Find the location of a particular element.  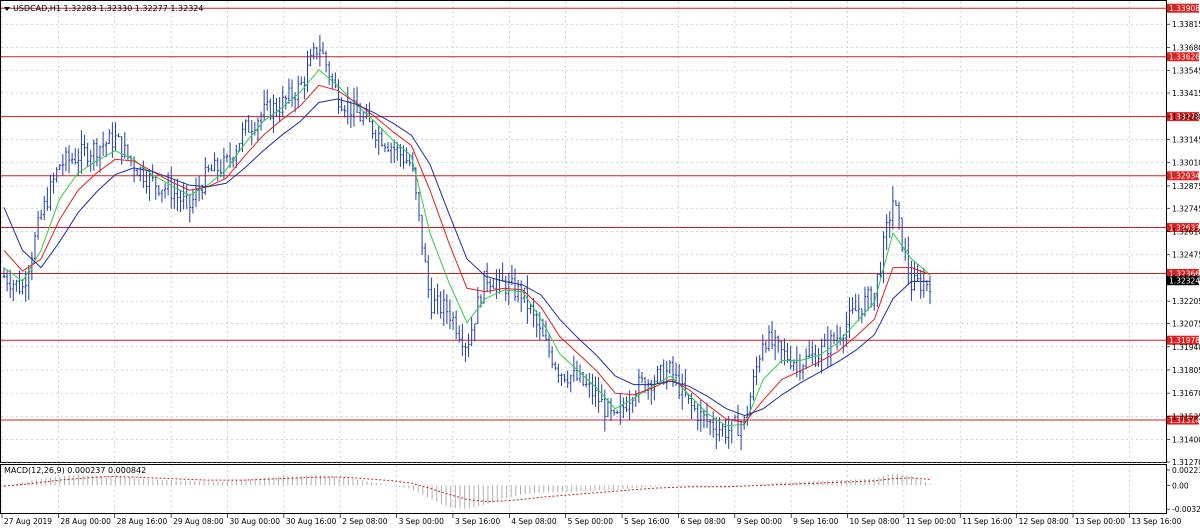

price-tick-label: 1.33680 is located at coordinates (1186, 47).